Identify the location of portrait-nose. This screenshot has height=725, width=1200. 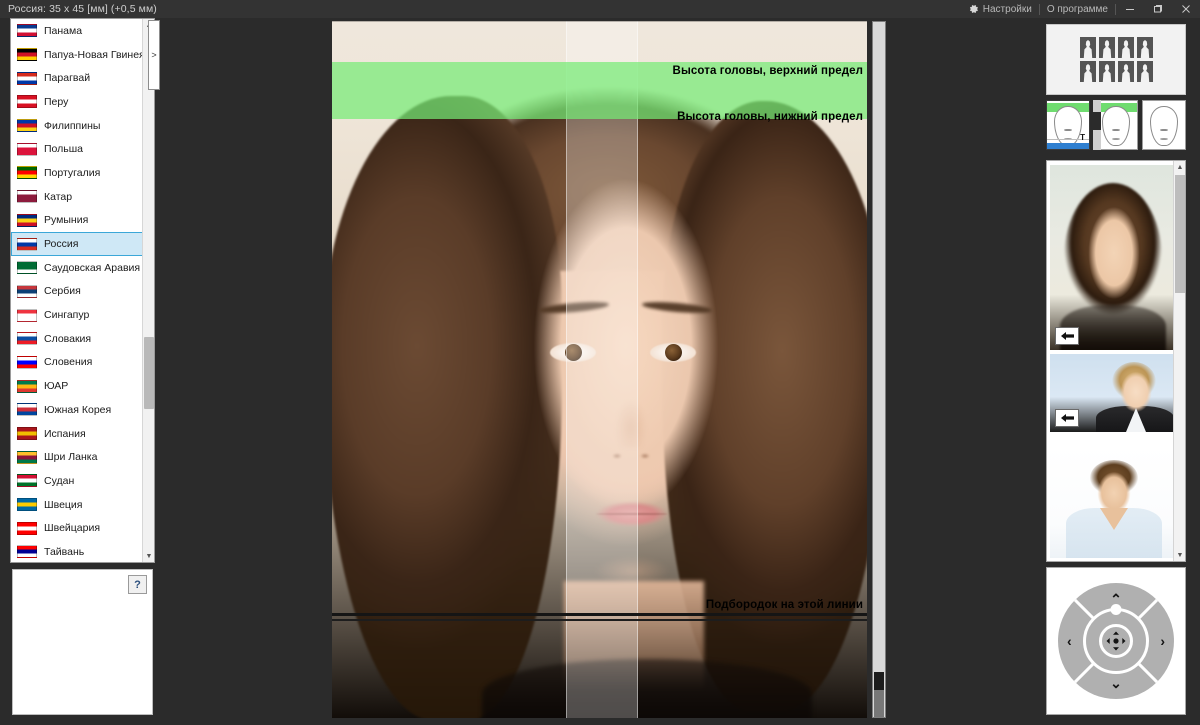
(631, 410).